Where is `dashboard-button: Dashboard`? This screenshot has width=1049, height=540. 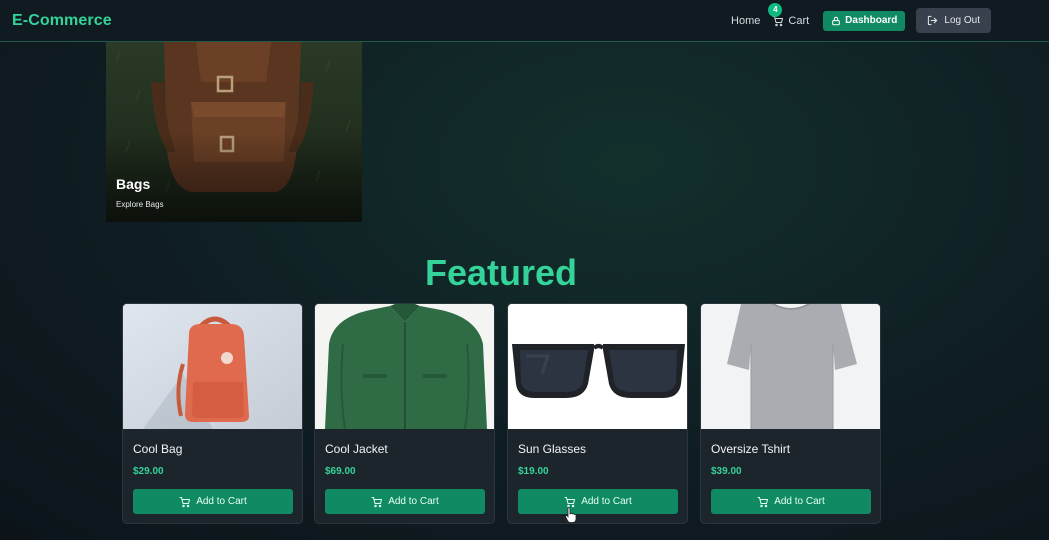 dashboard-button: Dashboard is located at coordinates (864, 20).